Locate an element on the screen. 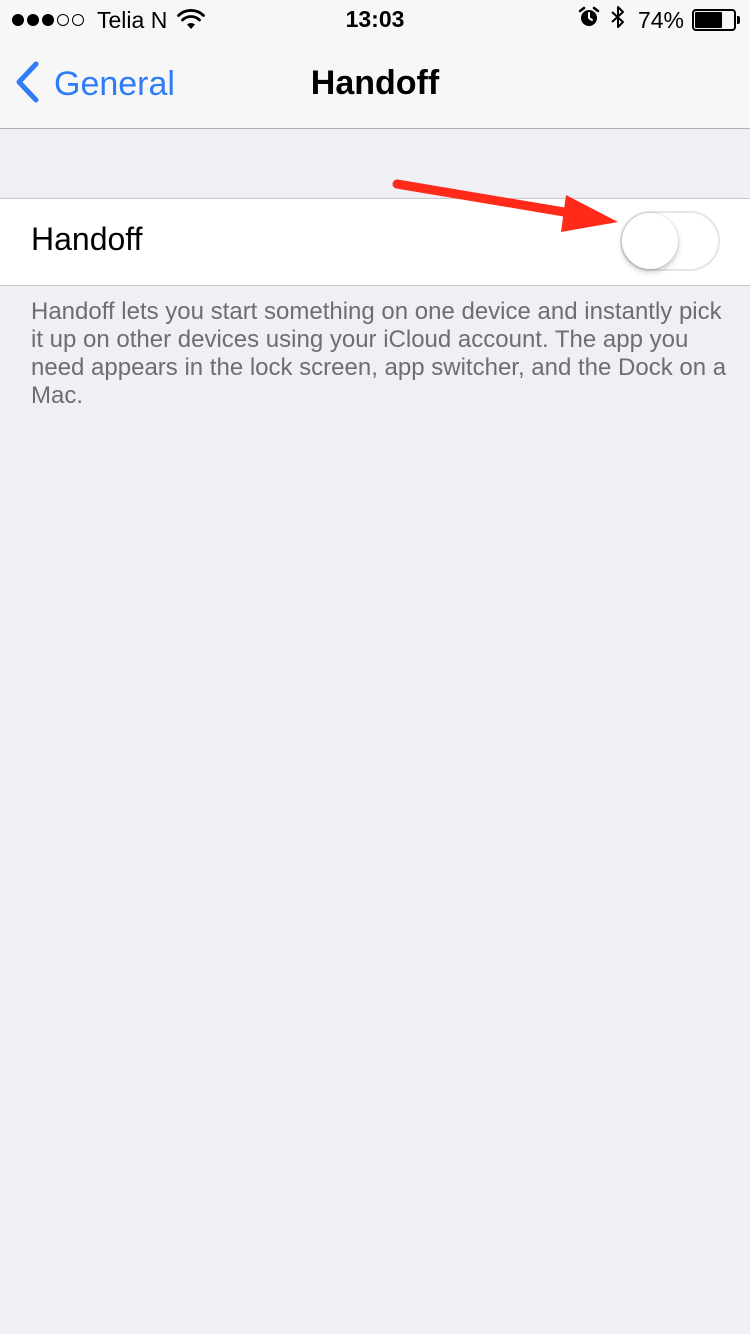 This screenshot has height=1334, width=750. alarm-icon is located at coordinates (589, 20).